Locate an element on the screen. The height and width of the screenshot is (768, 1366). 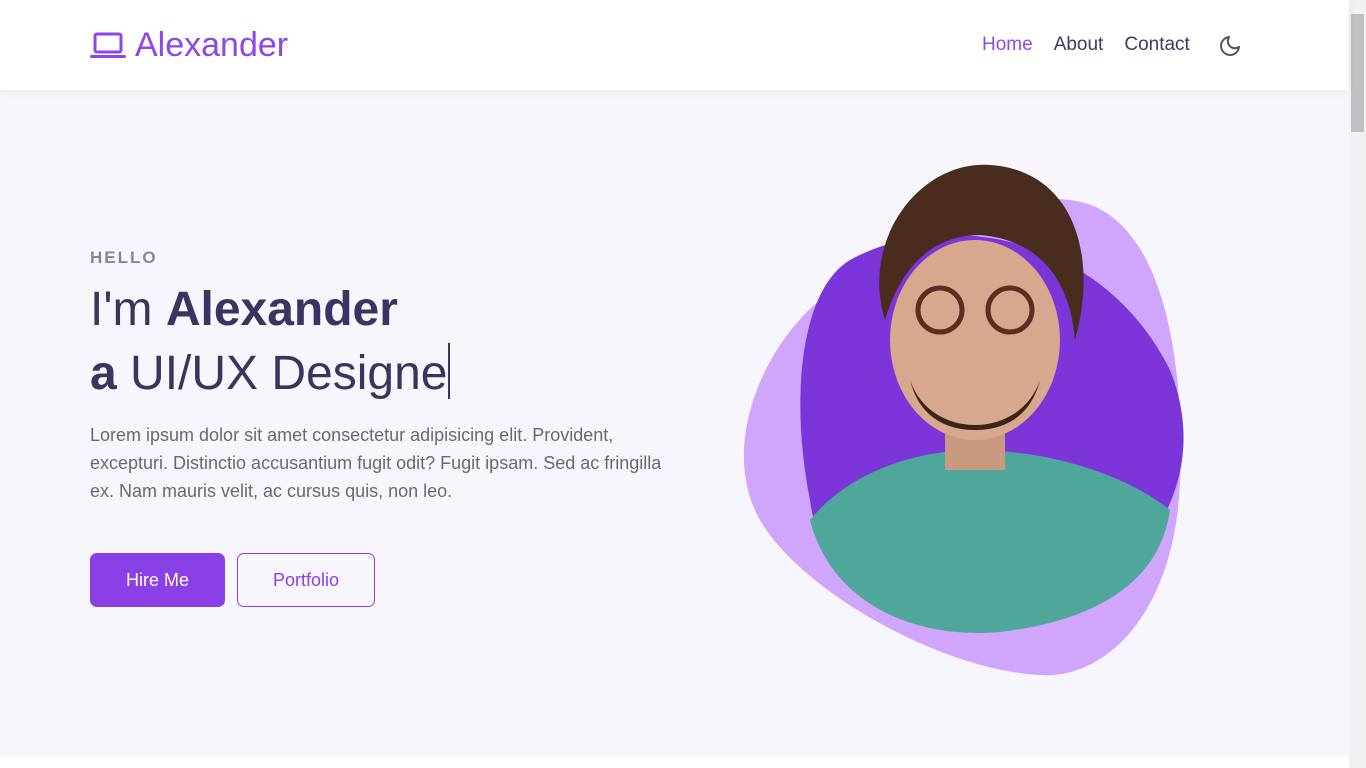
scrollbar is located at coordinates (1357, 384).